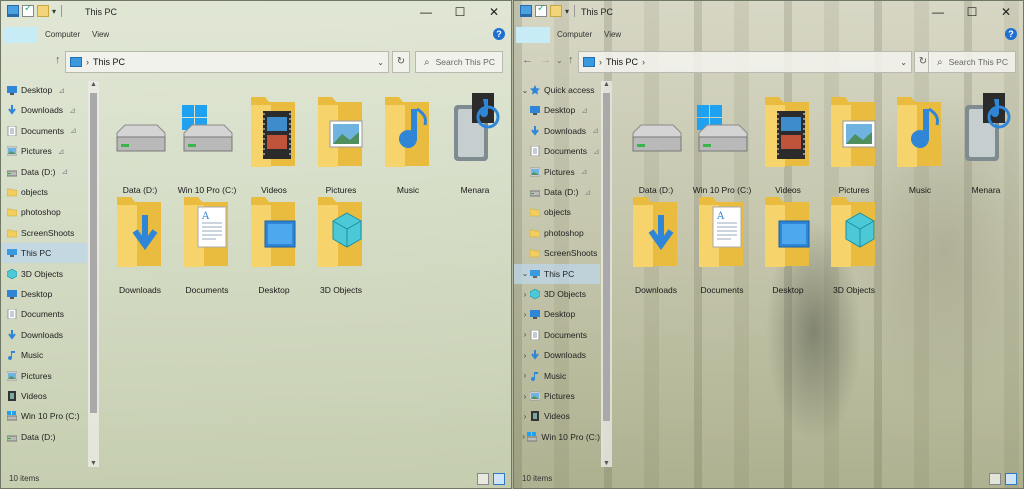 The width and height of the screenshot is (1024, 489). I want to click on nav-item: ⌄ Quick access, so click(557, 90).